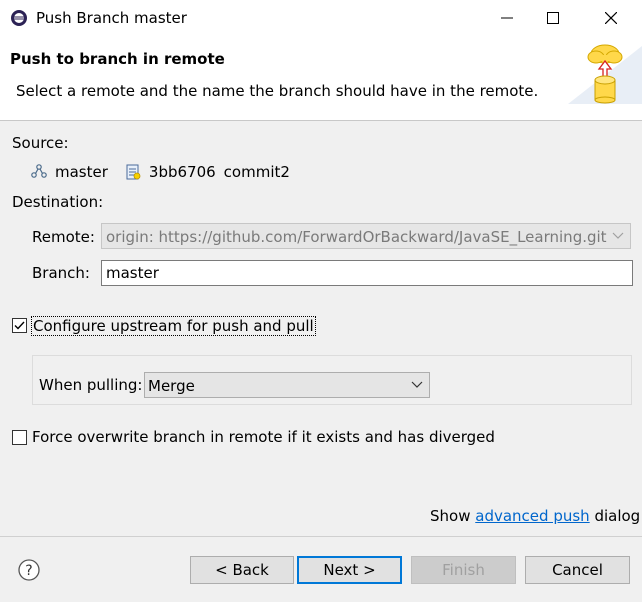 The height and width of the screenshot is (602, 642). What do you see at coordinates (61, 273) in the screenshot?
I see `branch-label: Branch:` at bounding box center [61, 273].